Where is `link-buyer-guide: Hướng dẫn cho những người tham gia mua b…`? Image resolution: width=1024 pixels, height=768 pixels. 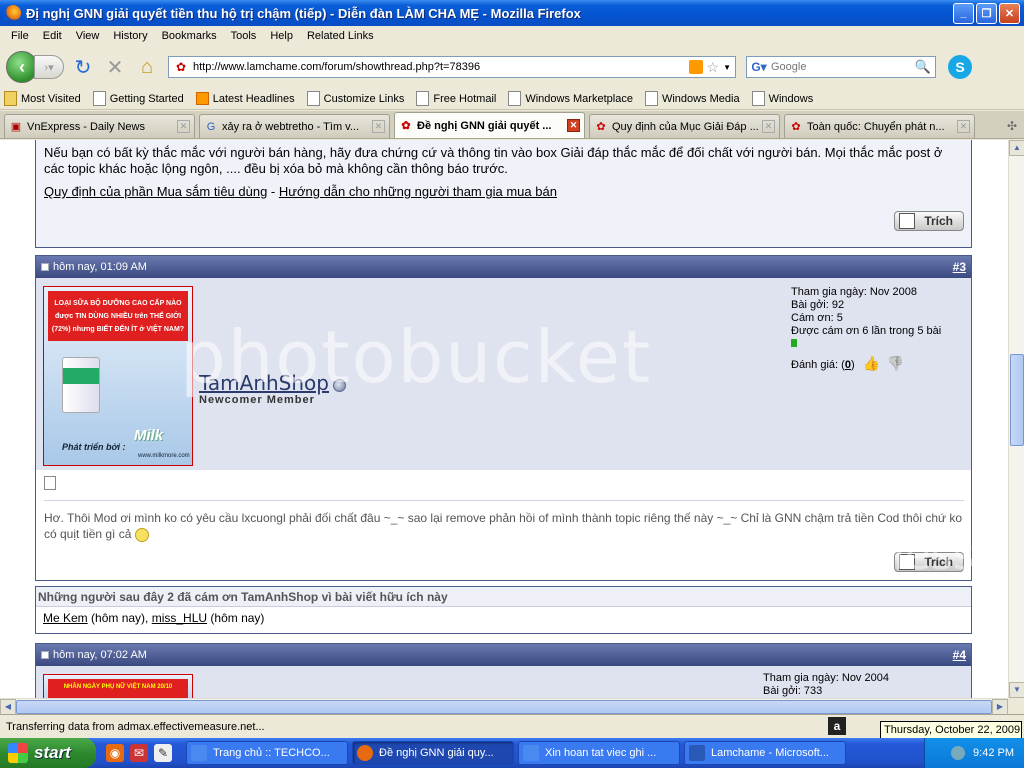
link-buyer-guide: Hướng dẫn cho những người tham gia mua b… is located at coordinates (418, 191).